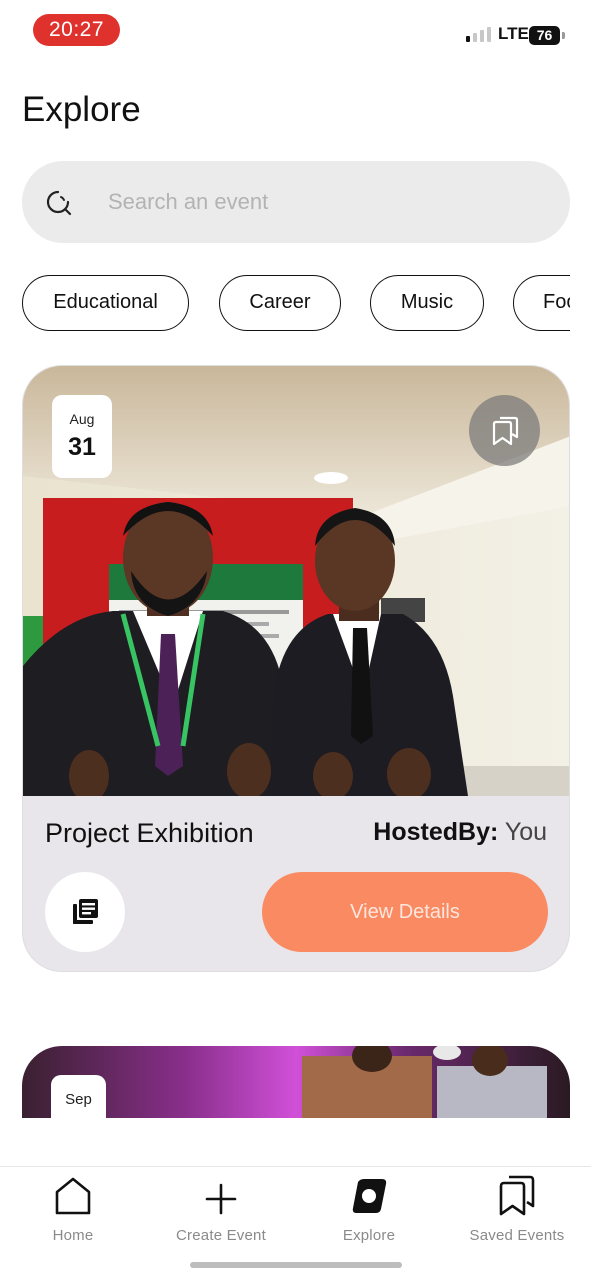  Describe the element at coordinates (517, 1195) in the screenshot. I see `saved-icon` at that location.